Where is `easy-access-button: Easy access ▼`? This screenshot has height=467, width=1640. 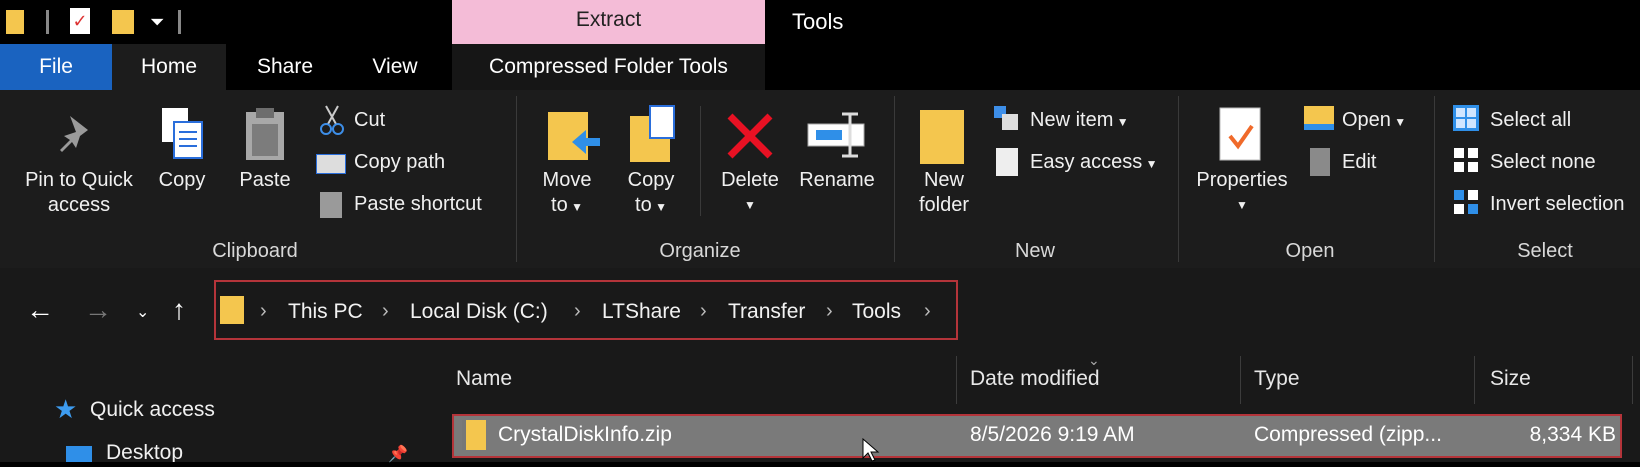
easy-access-button: Easy access ▼ is located at coordinates (1093, 163).